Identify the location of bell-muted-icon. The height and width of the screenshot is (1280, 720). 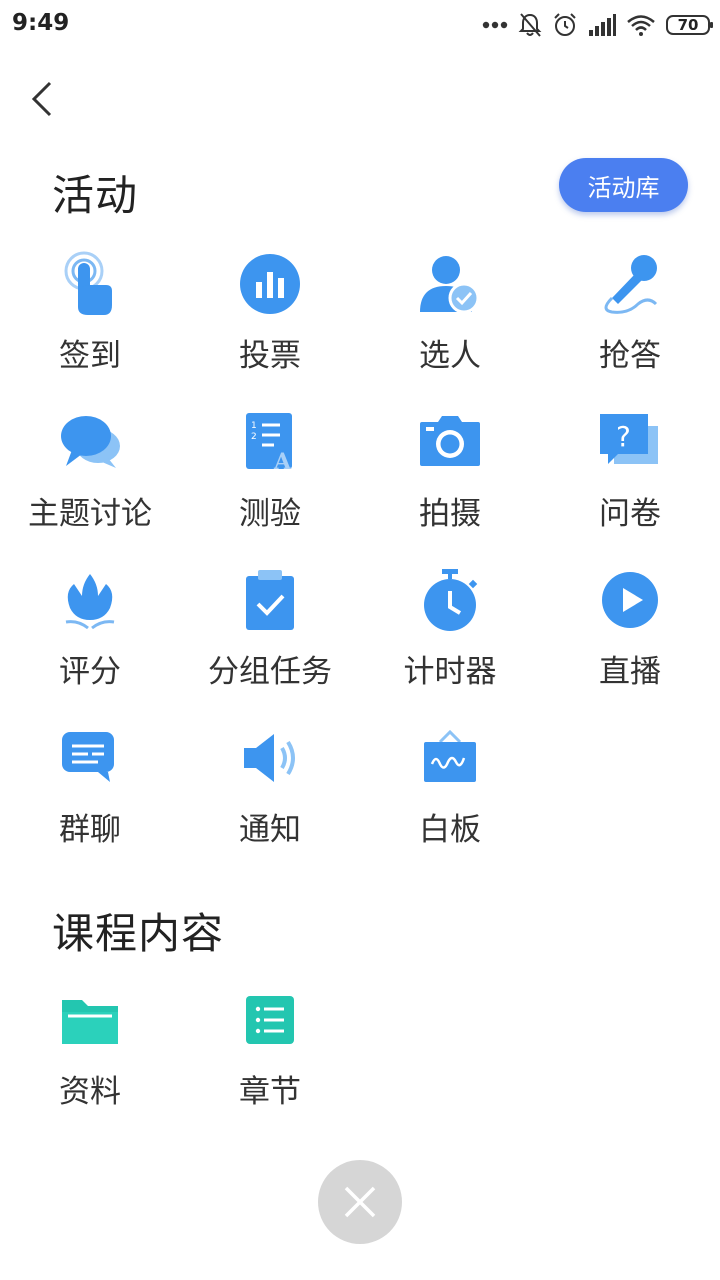
(530, 25).